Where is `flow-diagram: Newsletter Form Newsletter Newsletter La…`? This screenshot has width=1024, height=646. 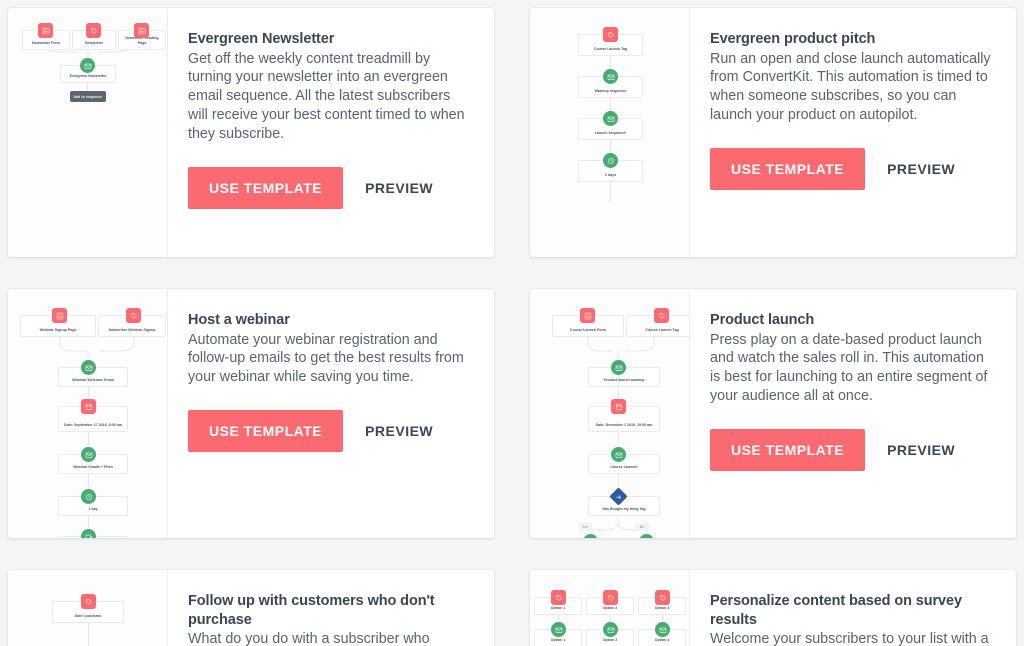
flow-diagram: Newsletter Form Newsletter Newsletter La… is located at coordinates (87, 132).